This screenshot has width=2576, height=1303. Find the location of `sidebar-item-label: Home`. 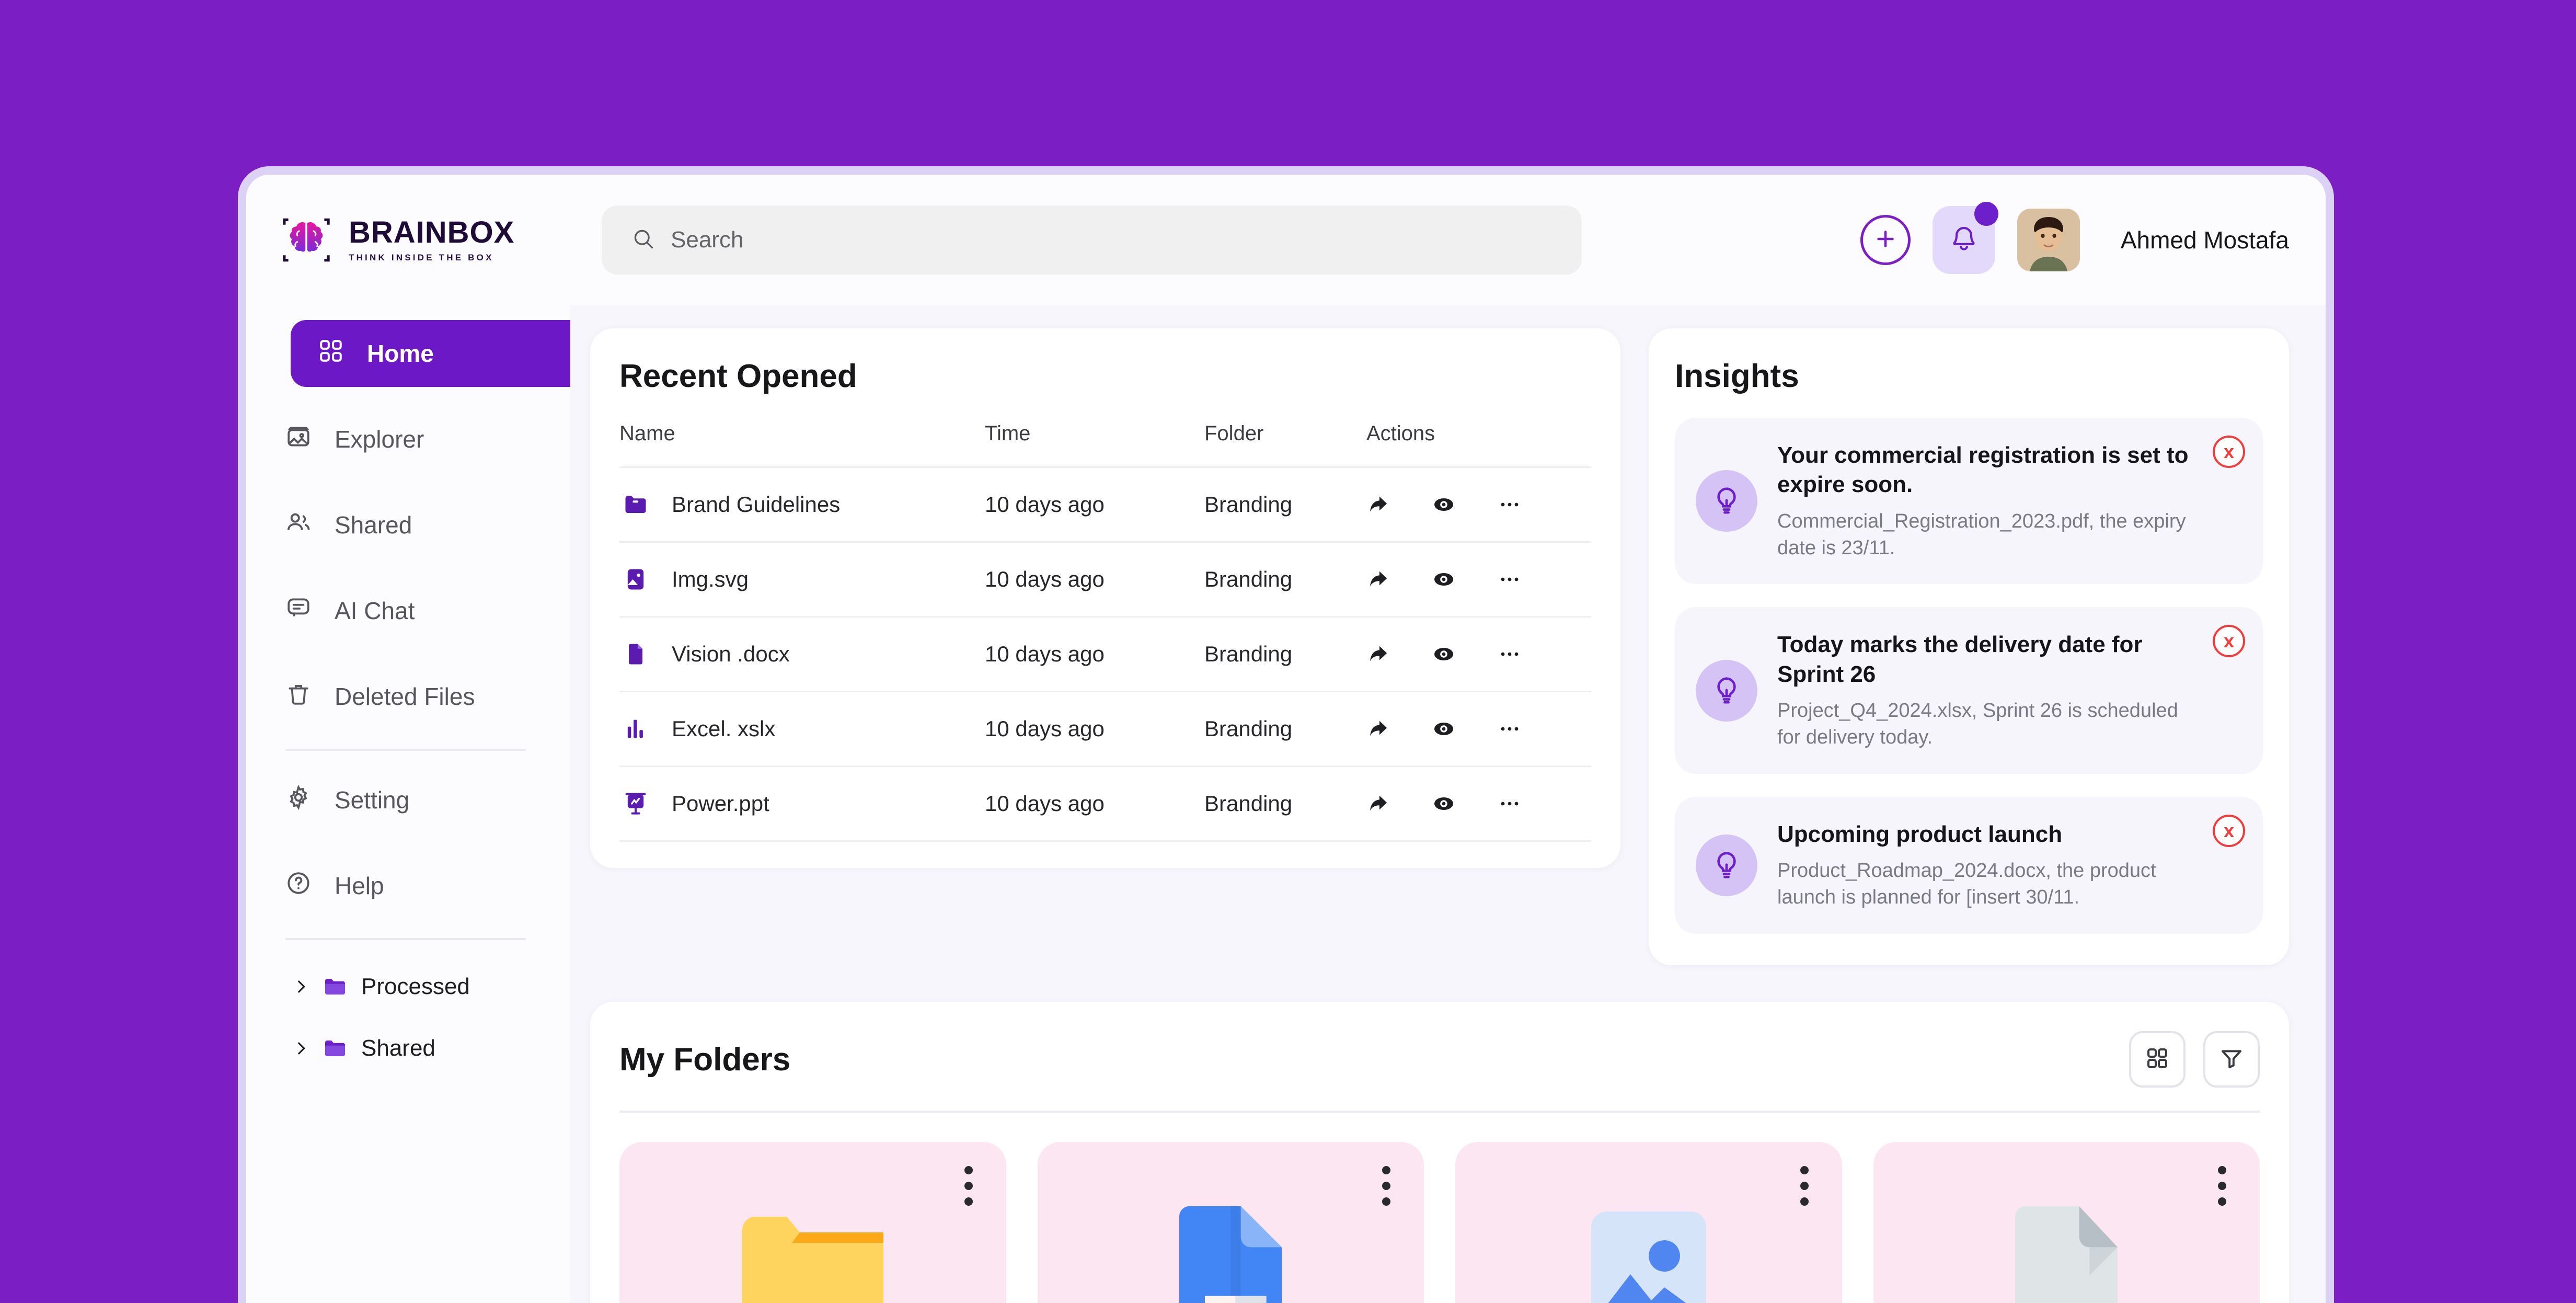

sidebar-item-label: Home is located at coordinates (400, 353).